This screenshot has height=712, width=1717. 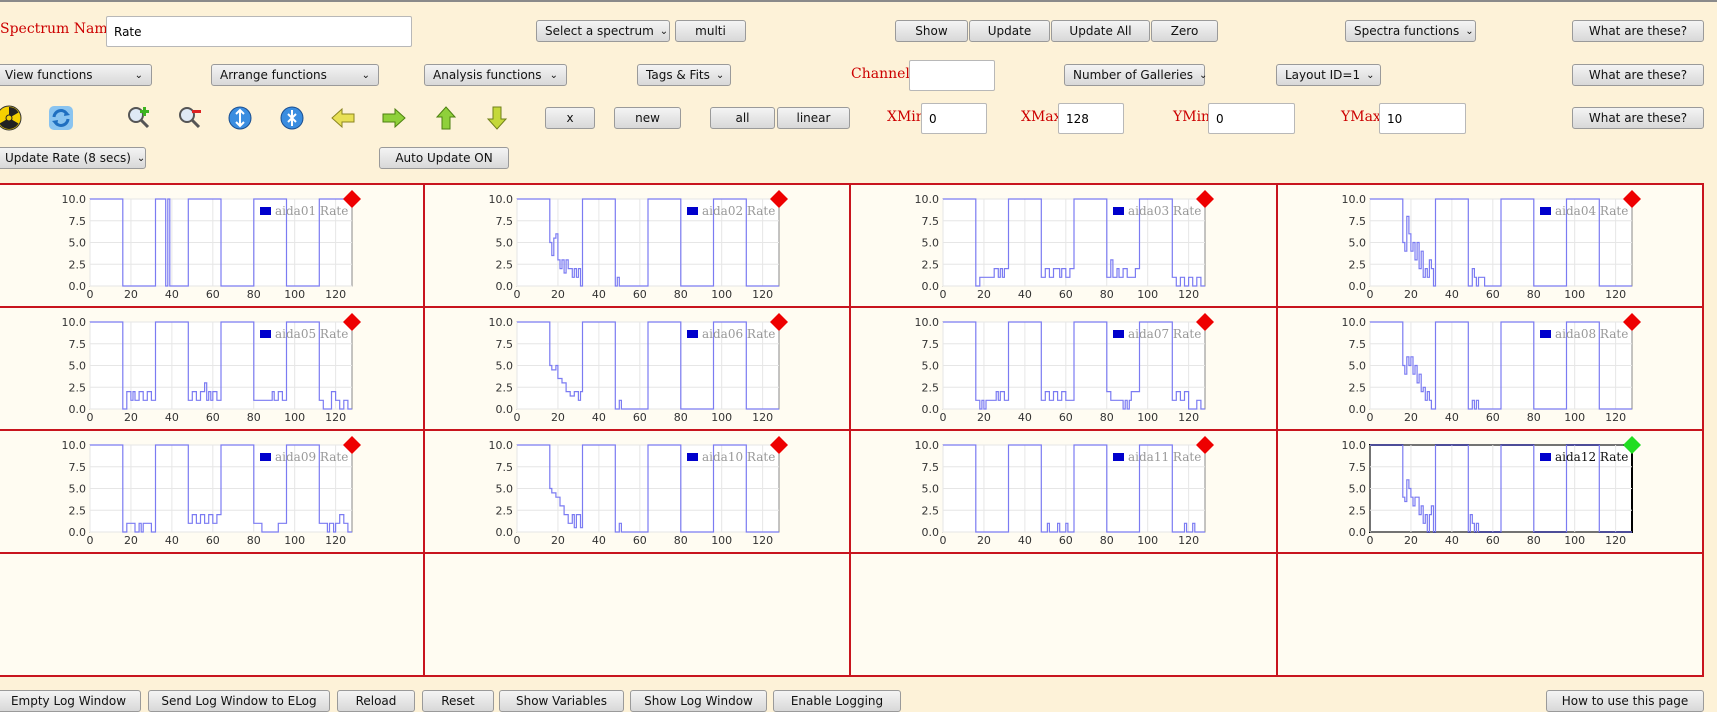 What do you see at coordinates (239, 701) in the screenshot?
I see `send-log-to-elog-button: Send Log Window to ELog` at bounding box center [239, 701].